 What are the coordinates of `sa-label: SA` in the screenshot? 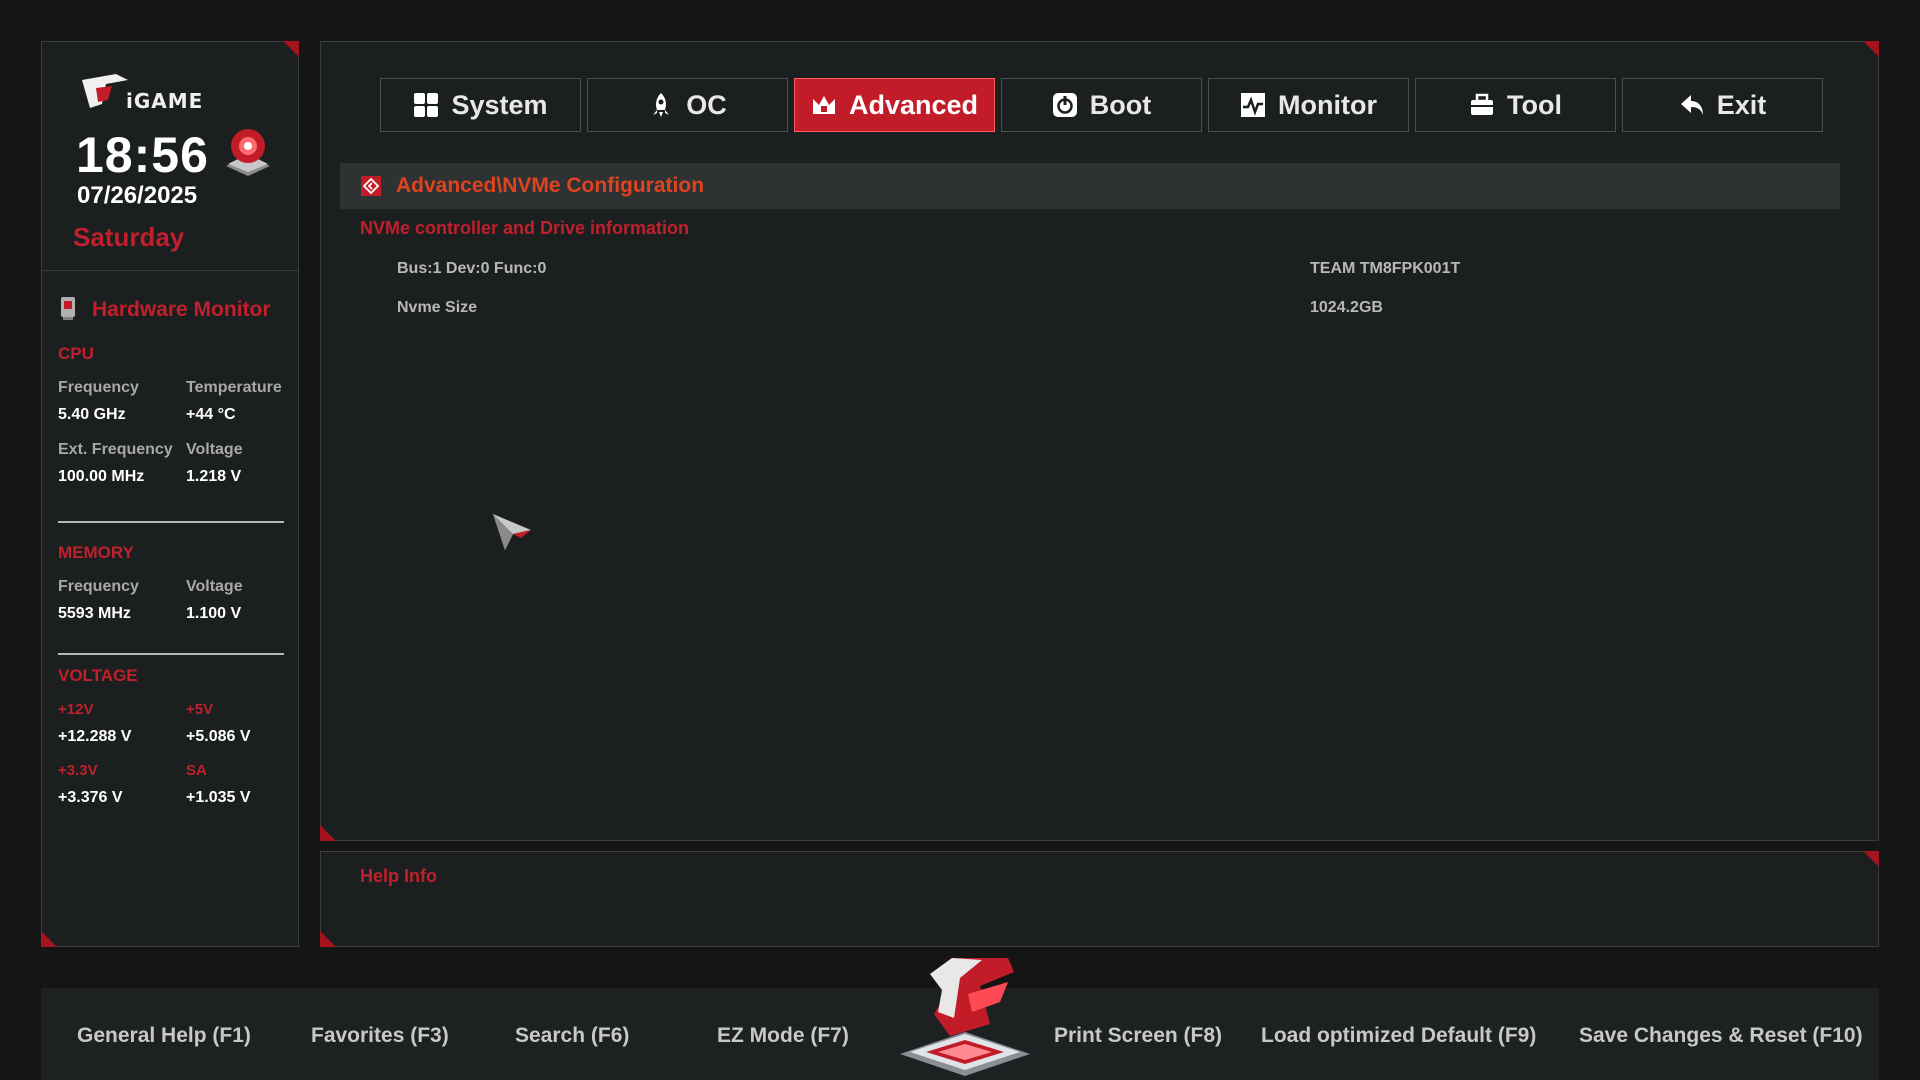 It's located at (196, 770).